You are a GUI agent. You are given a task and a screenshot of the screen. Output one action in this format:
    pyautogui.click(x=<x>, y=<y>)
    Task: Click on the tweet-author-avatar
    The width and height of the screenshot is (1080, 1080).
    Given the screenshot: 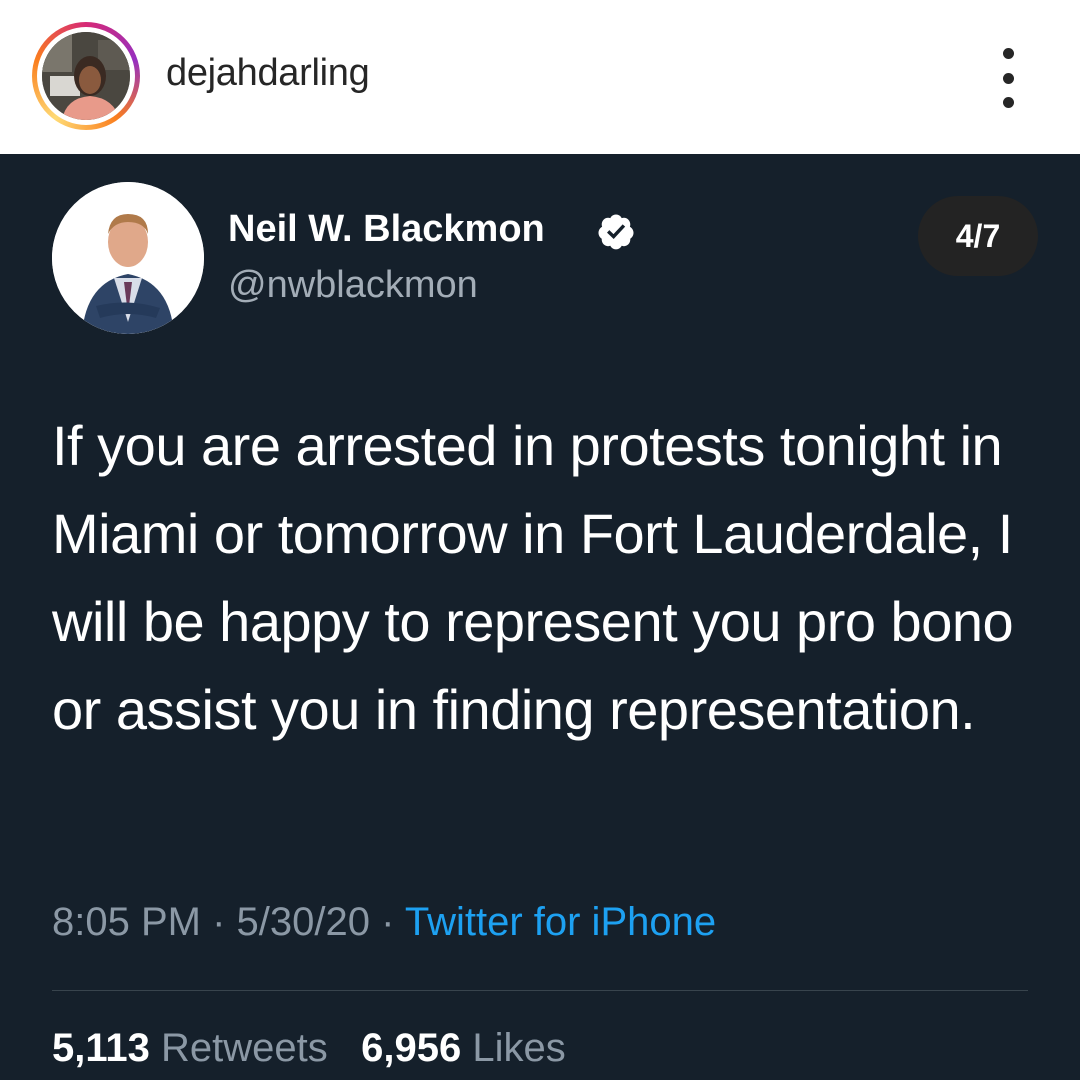 What is the action you would take?
    pyautogui.click(x=128, y=258)
    